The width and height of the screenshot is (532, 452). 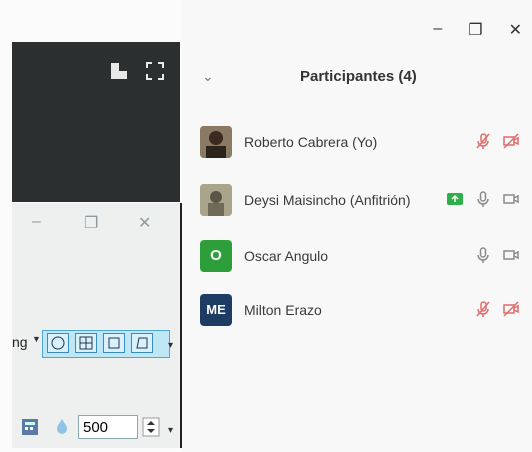 I want to click on view-toggle-icon, so click(x=119, y=71).